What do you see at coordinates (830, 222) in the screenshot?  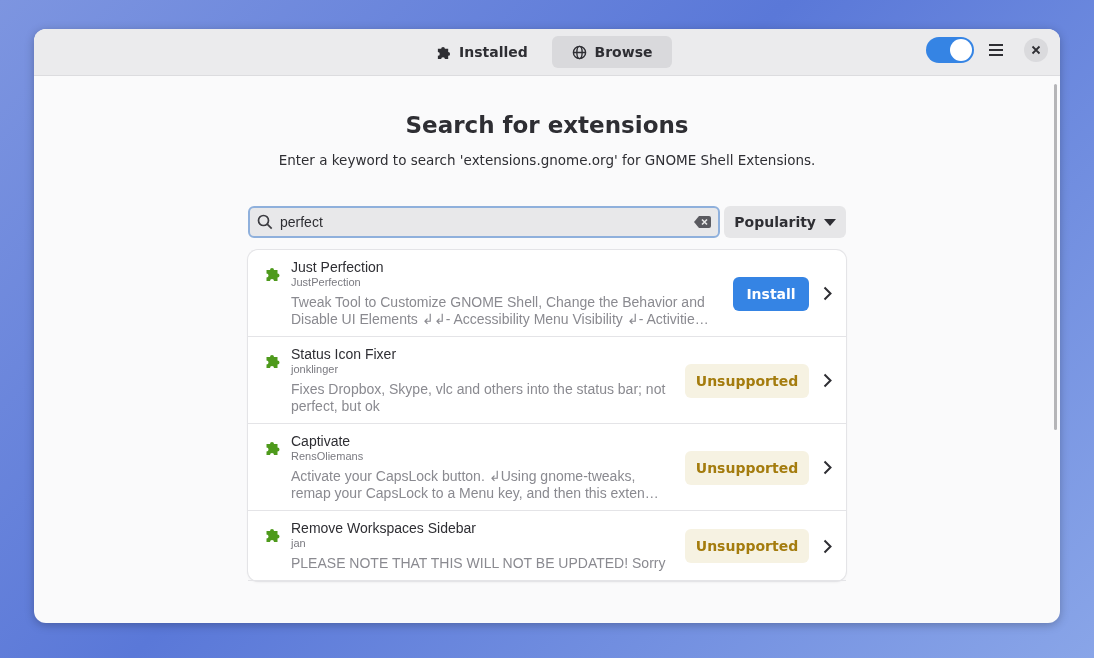 I see `caret-icon` at bounding box center [830, 222].